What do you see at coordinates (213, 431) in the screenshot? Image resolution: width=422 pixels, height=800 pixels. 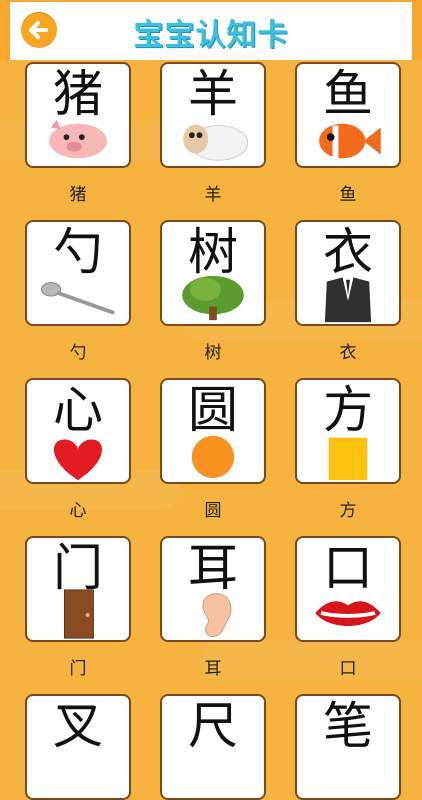 I see `card-8: 圆` at bounding box center [213, 431].